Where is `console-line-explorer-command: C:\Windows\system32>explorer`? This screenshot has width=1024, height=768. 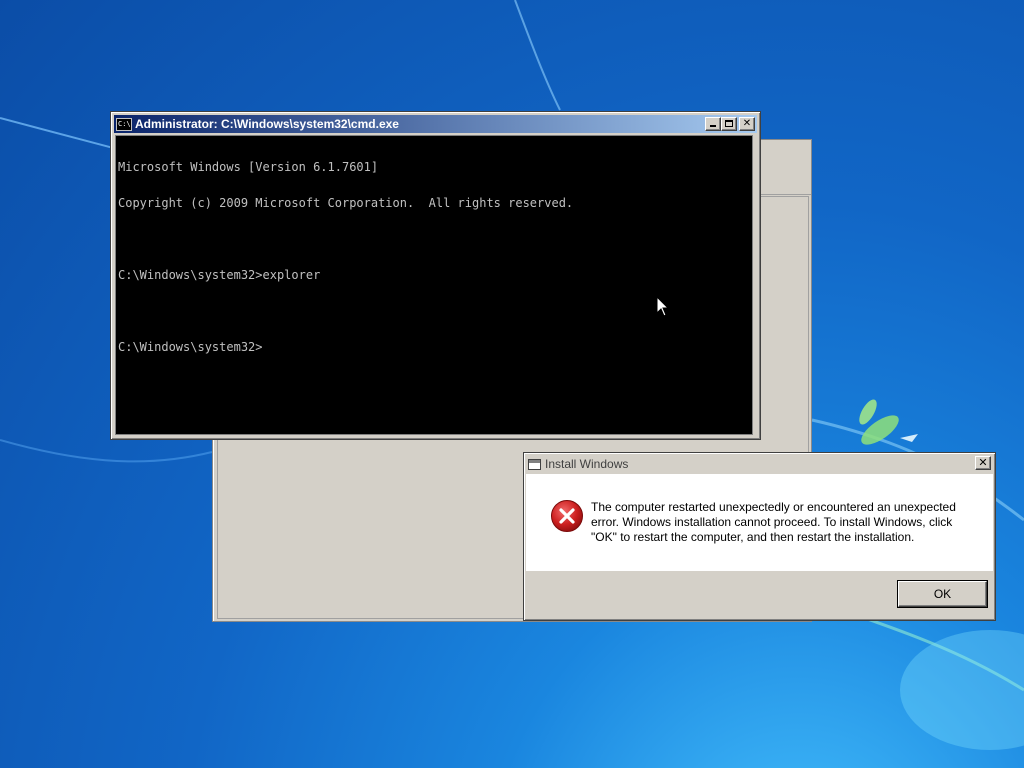 console-line-explorer-command: C:\Windows\system32>explorer is located at coordinates (219, 275).